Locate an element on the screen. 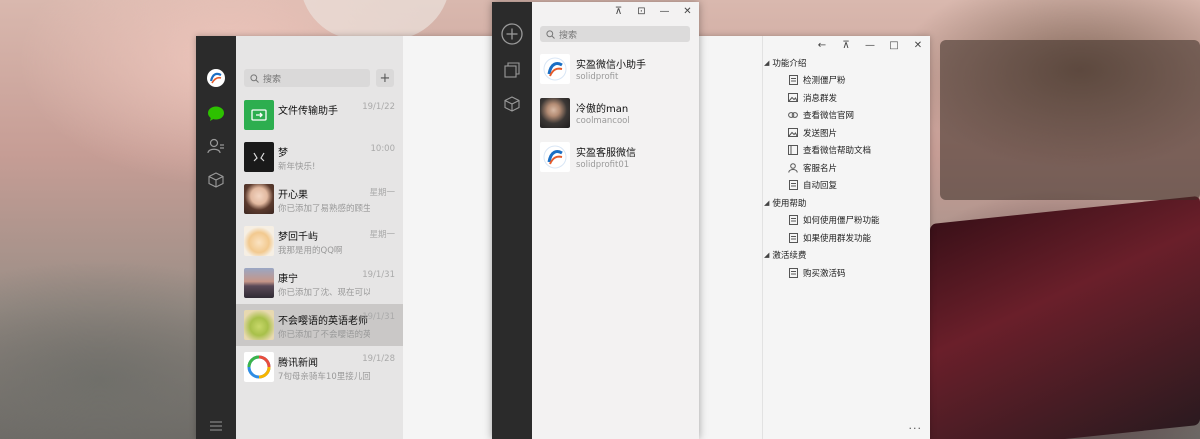 The height and width of the screenshot is (439, 1200). contact-item: 冷傲的man coolmancool is located at coordinates (615, 114).